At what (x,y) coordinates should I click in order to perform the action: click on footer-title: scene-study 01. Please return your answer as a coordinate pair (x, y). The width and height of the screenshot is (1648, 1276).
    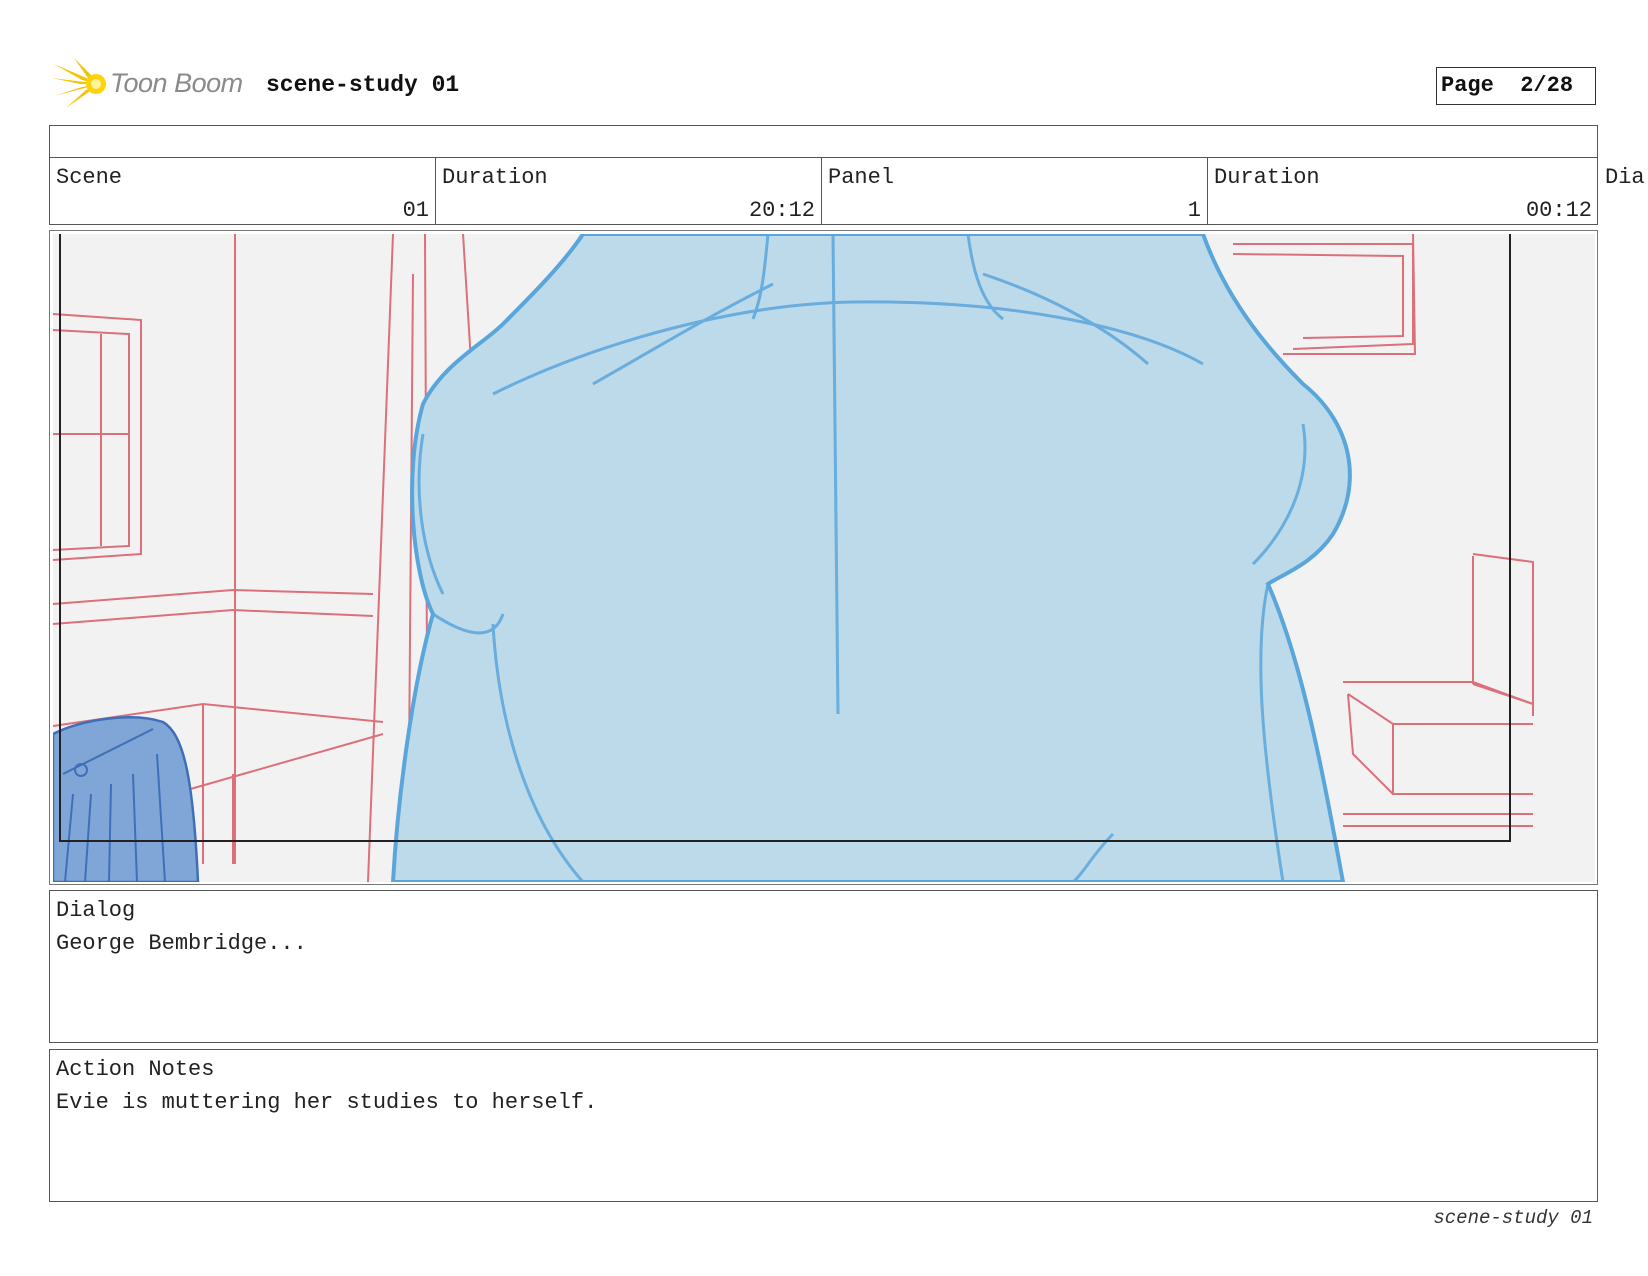
    Looking at the image, I should click on (1513, 1218).